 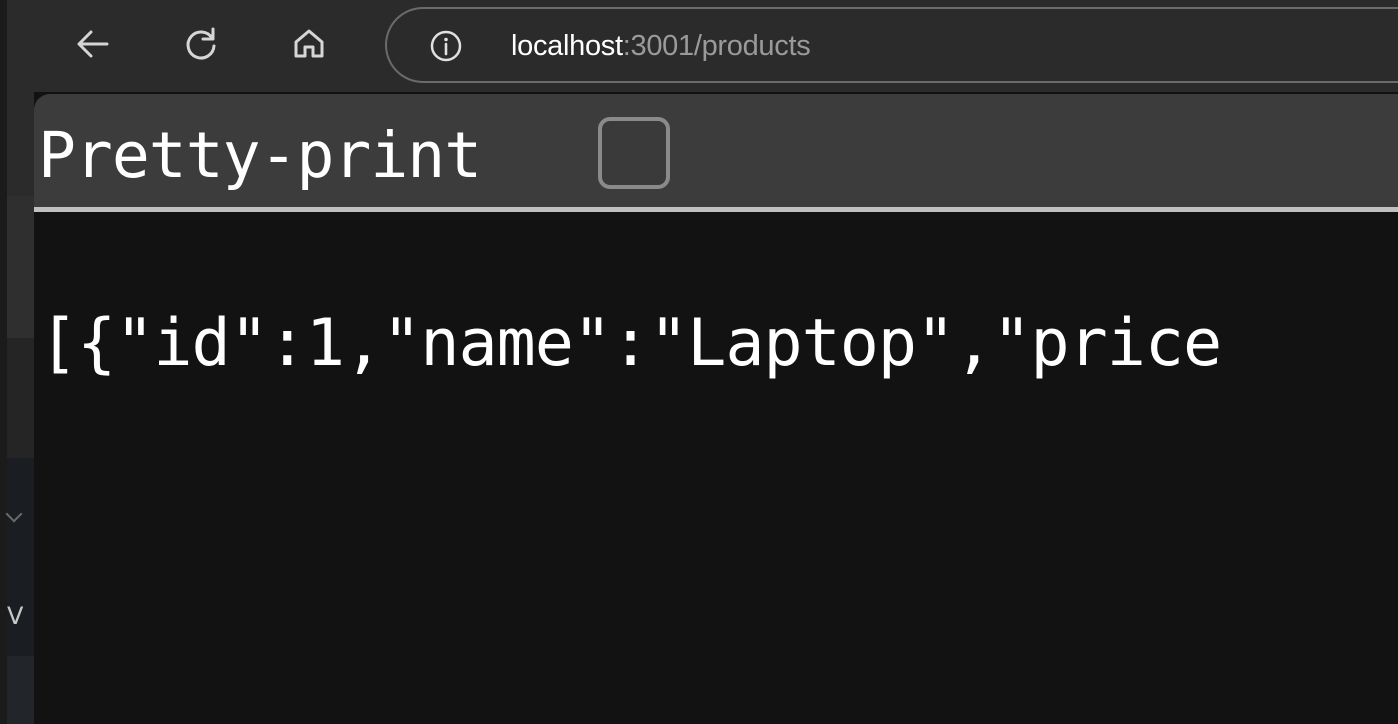 I want to click on reload-button, so click(x=201, y=44).